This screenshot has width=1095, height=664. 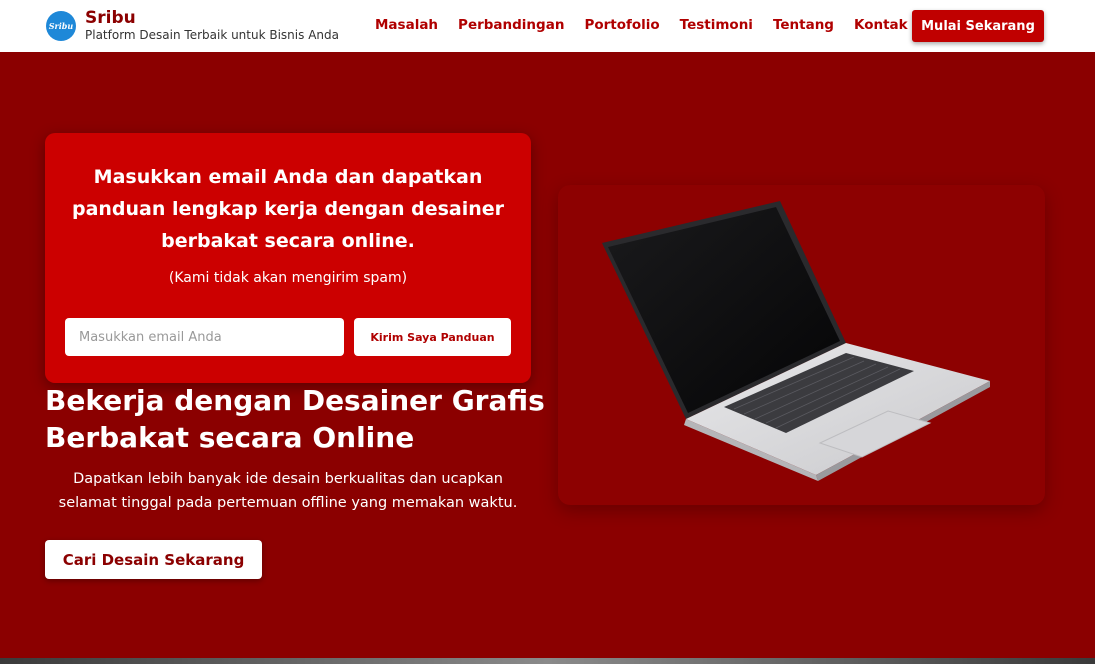 I want to click on next-section-edge, so click(x=547, y=661).